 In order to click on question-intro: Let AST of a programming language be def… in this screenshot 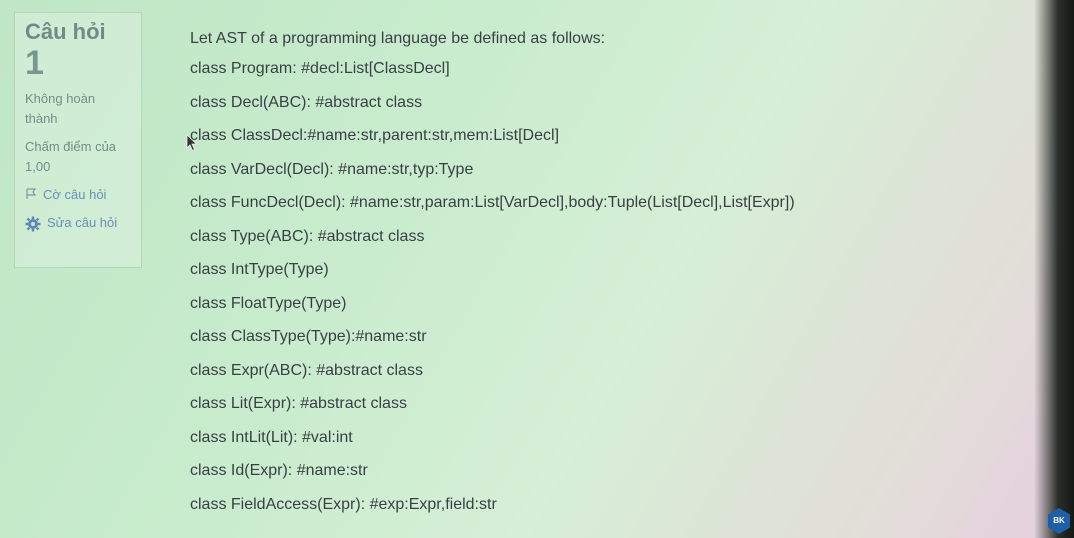, I will do `click(398, 38)`.